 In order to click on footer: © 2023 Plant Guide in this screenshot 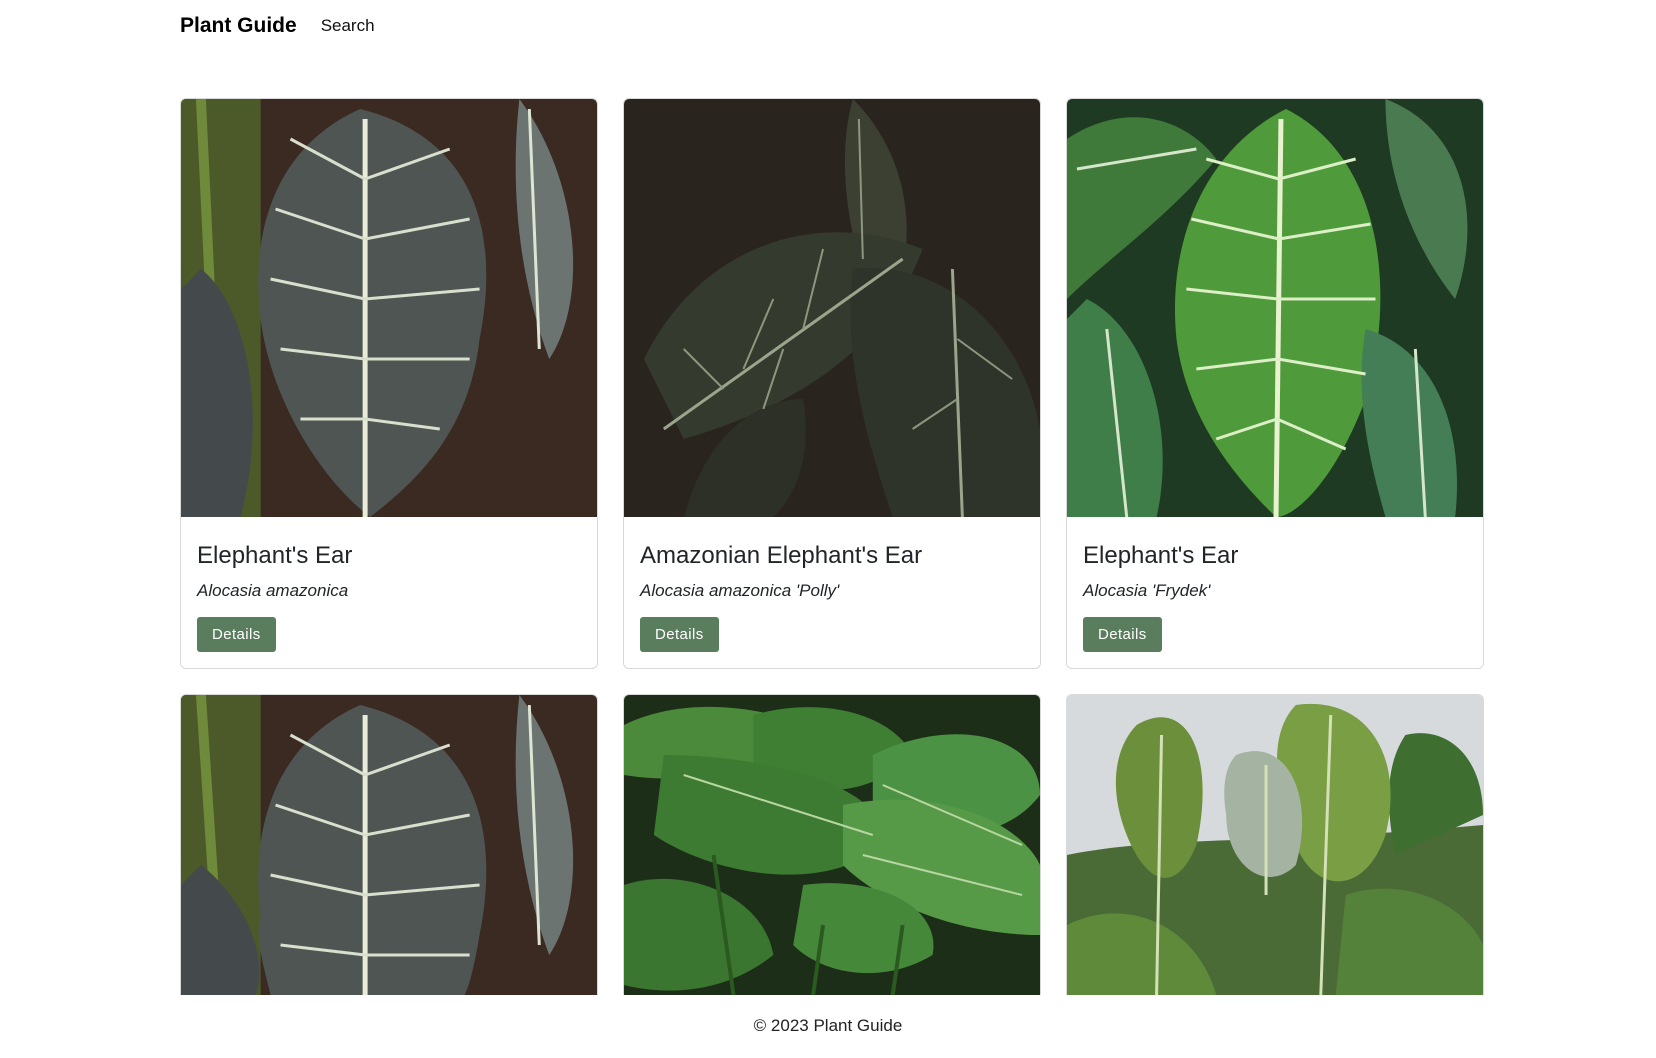, I will do `click(828, 1026)`.